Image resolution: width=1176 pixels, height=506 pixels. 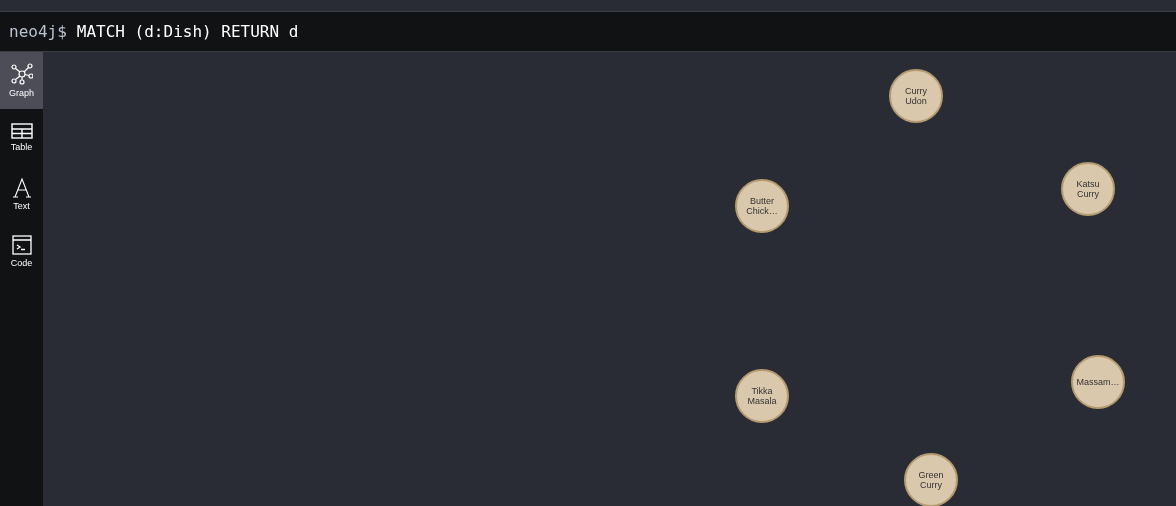 I want to click on graph-node: Curry Udon, so click(x=916, y=96).